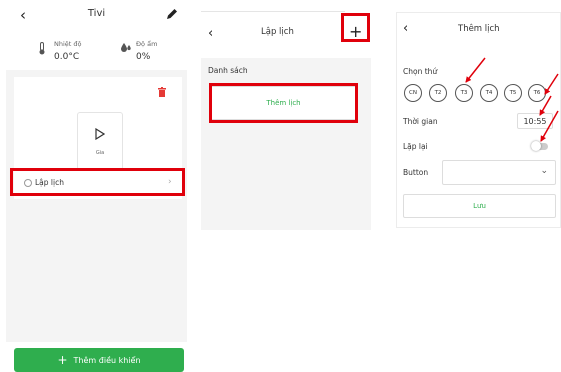  I want to click on add-control-button: + Thêm điều khiển, so click(99, 360).